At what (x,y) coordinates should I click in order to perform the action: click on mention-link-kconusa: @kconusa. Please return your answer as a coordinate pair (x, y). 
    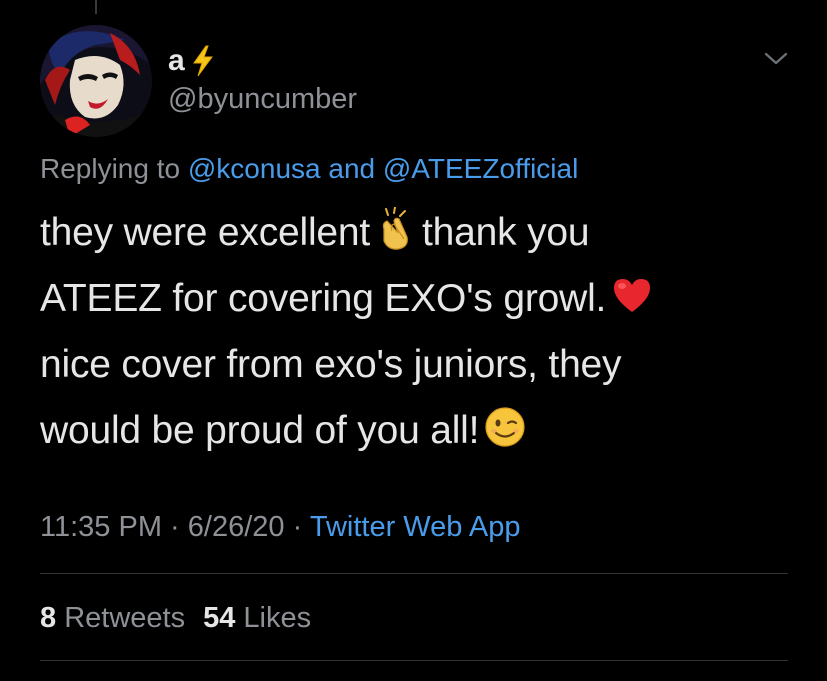
    Looking at the image, I should click on (254, 168).